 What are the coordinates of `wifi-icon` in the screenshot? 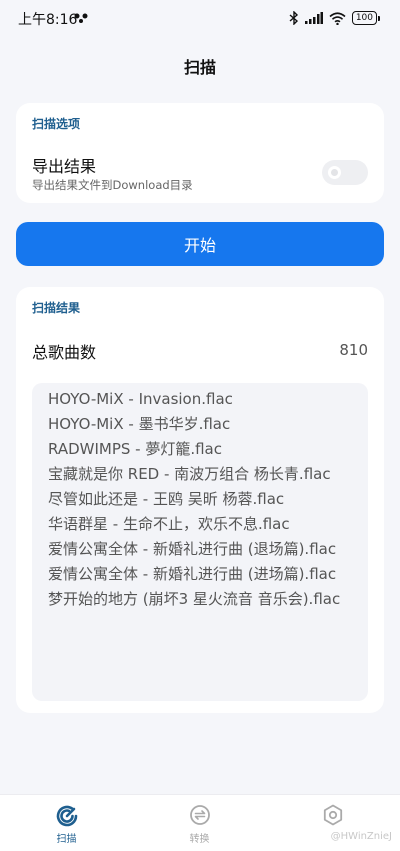 It's located at (337, 18).